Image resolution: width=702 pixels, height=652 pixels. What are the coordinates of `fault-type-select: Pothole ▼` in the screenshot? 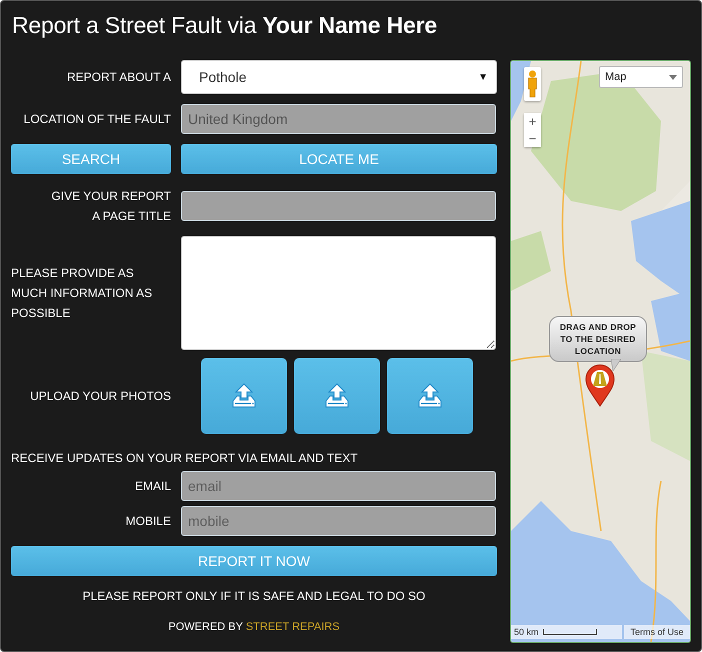 It's located at (339, 77).